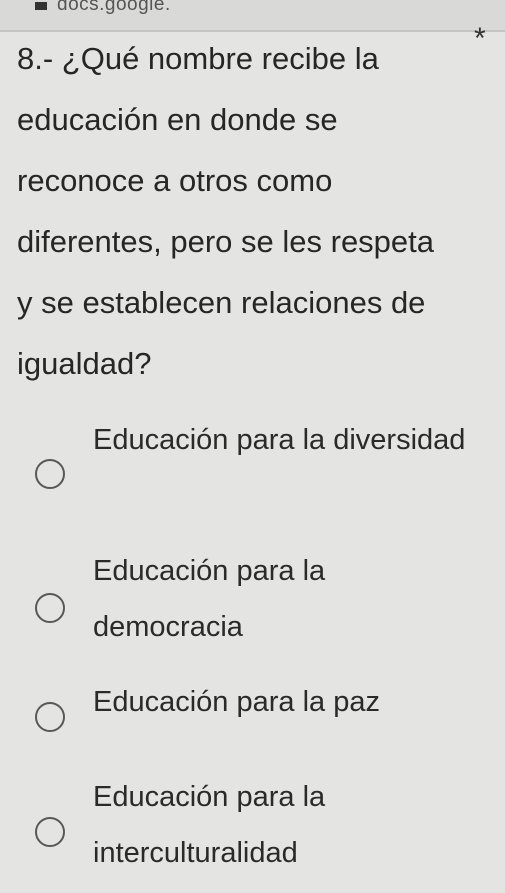  Describe the element at coordinates (480, 38) in the screenshot. I see `required-asterisk: *` at that location.